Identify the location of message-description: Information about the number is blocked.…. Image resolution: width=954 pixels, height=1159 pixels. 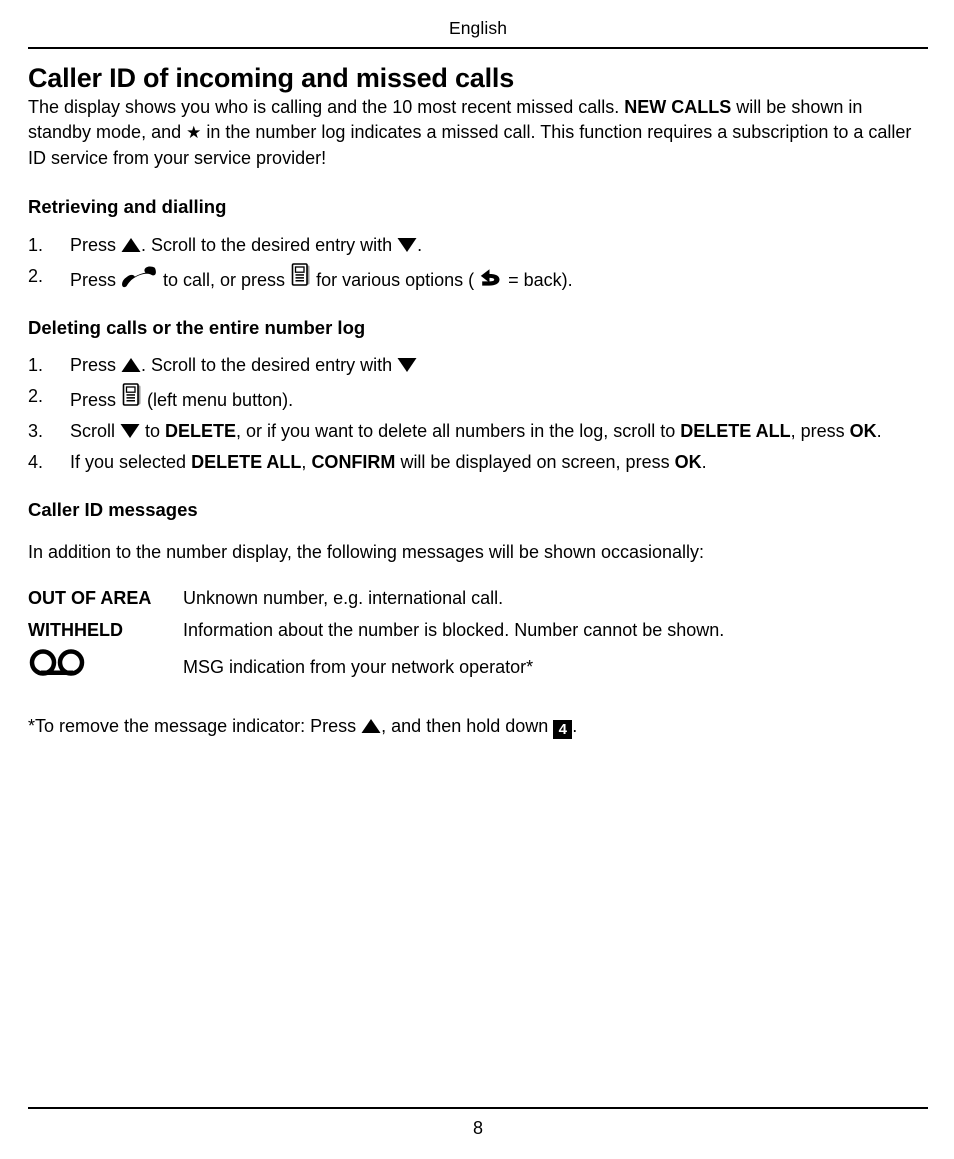
(454, 630).